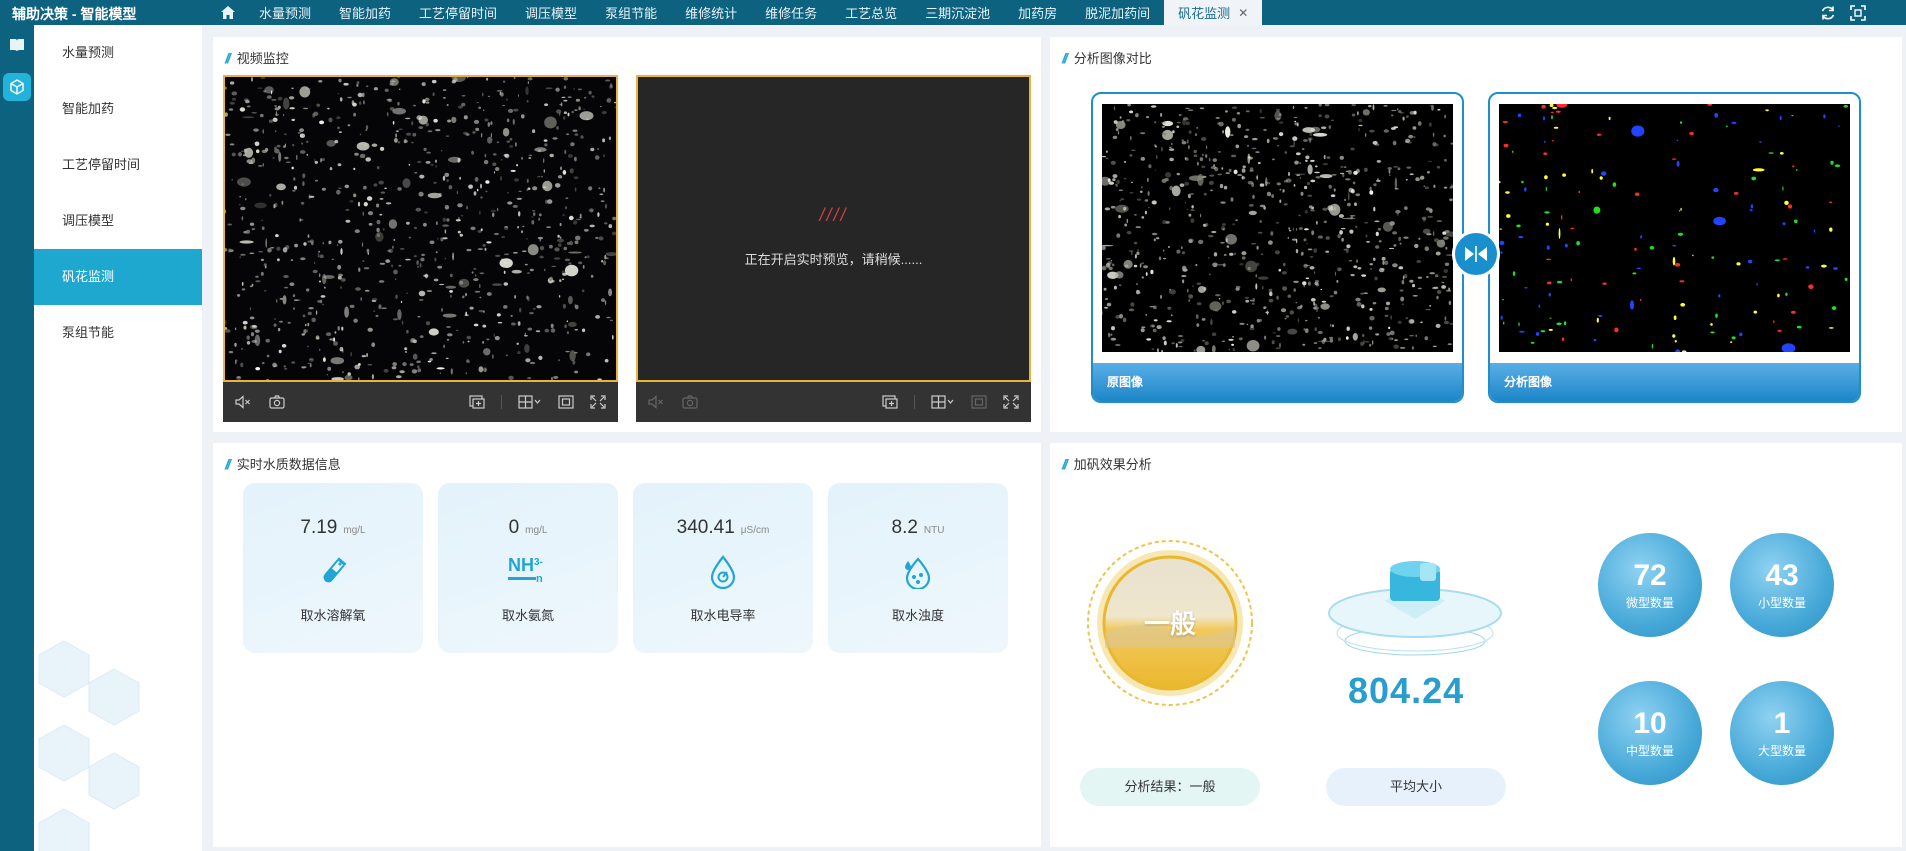 The image size is (1906, 851). What do you see at coordinates (1277, 247) in the screenshot?
I see `original-image-card: 原图像` at bounding box center [1277, 247].